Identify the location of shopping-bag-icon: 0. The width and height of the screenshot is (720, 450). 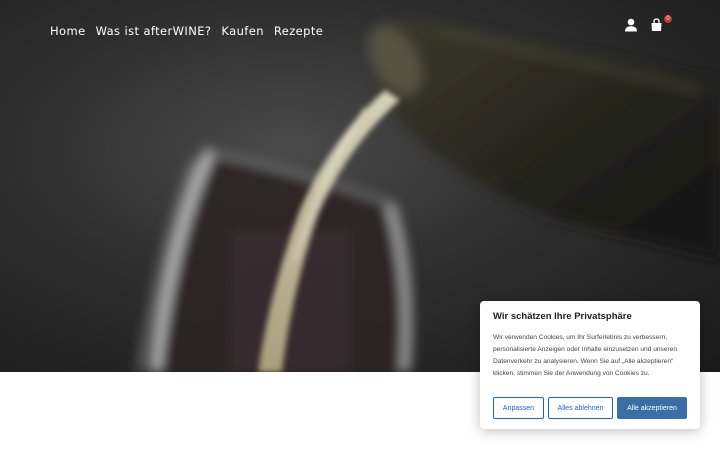
(661, 24).